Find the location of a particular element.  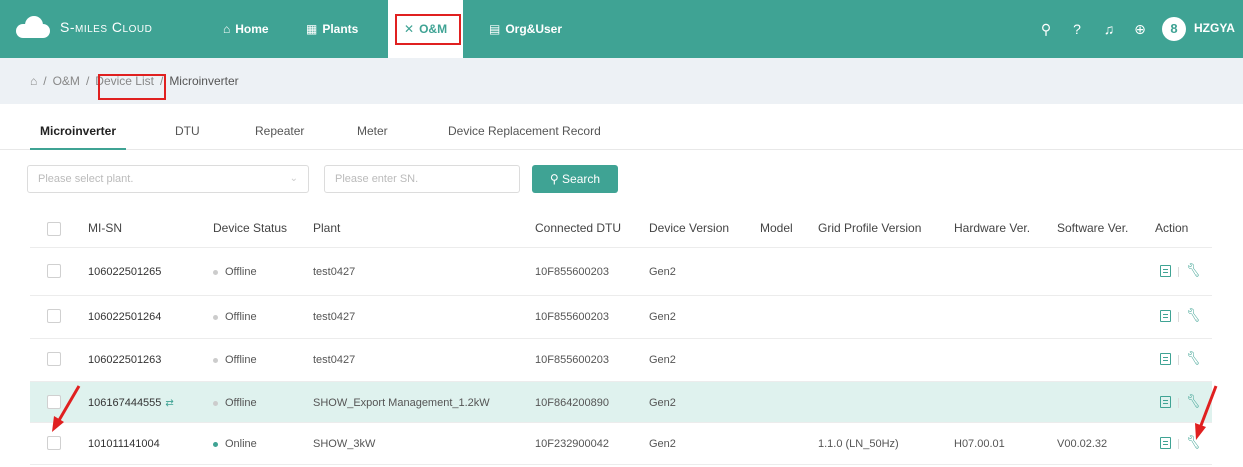

annotation-arrow-wrench is located at coordinates (1206, 412).